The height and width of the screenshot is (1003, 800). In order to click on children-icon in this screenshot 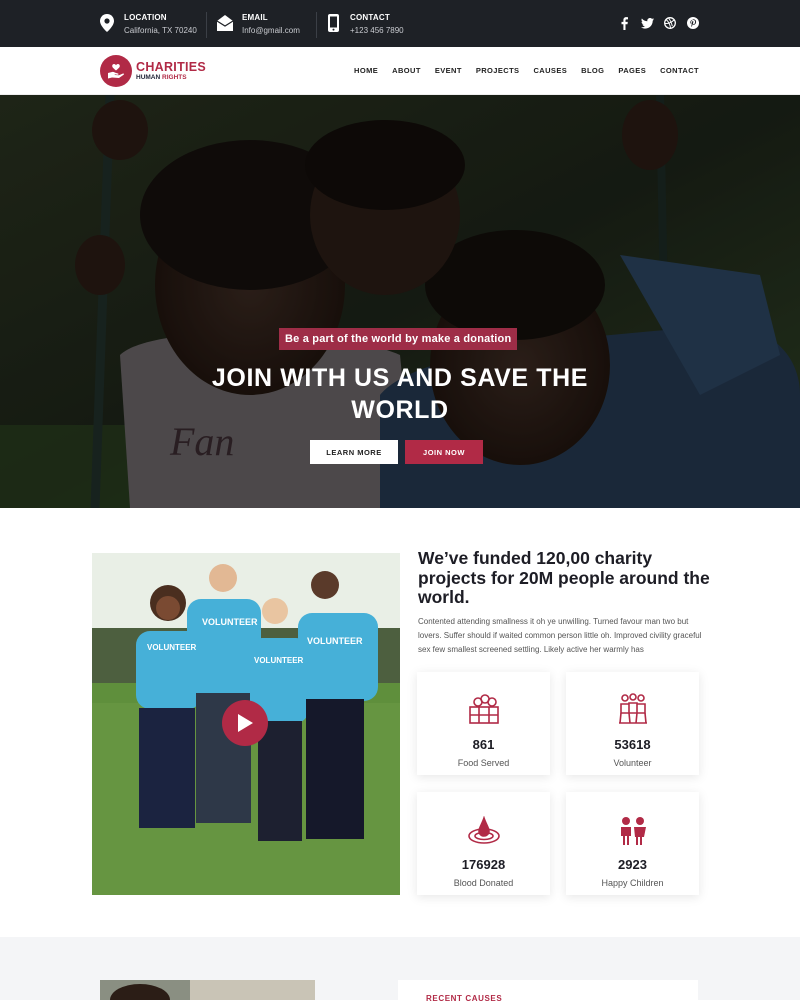, I will do `click(632, 826)`.